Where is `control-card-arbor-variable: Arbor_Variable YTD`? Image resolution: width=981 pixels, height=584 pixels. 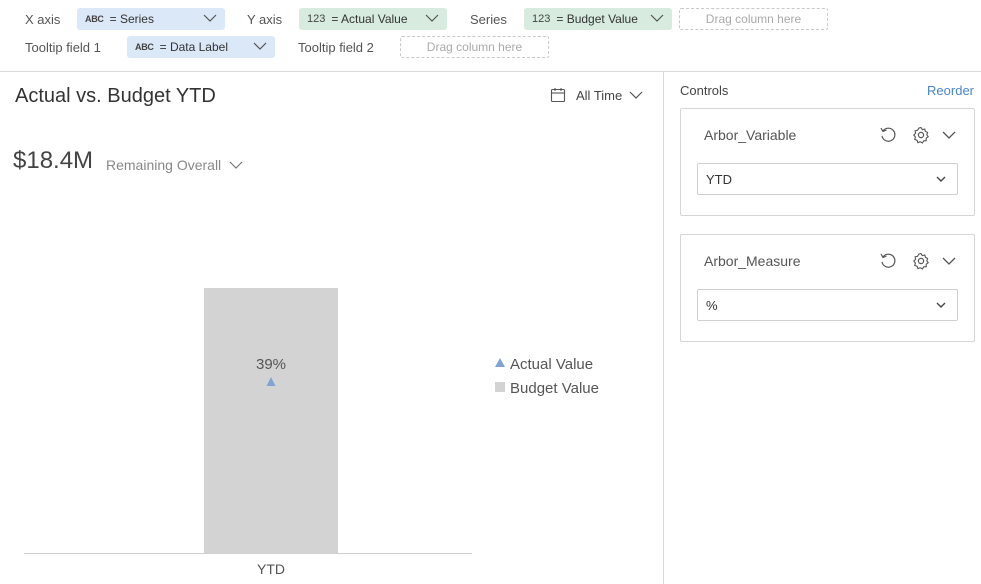 control-card-arbor-variable: Arbor_Variable YTD is located at coordinates (827, 162).